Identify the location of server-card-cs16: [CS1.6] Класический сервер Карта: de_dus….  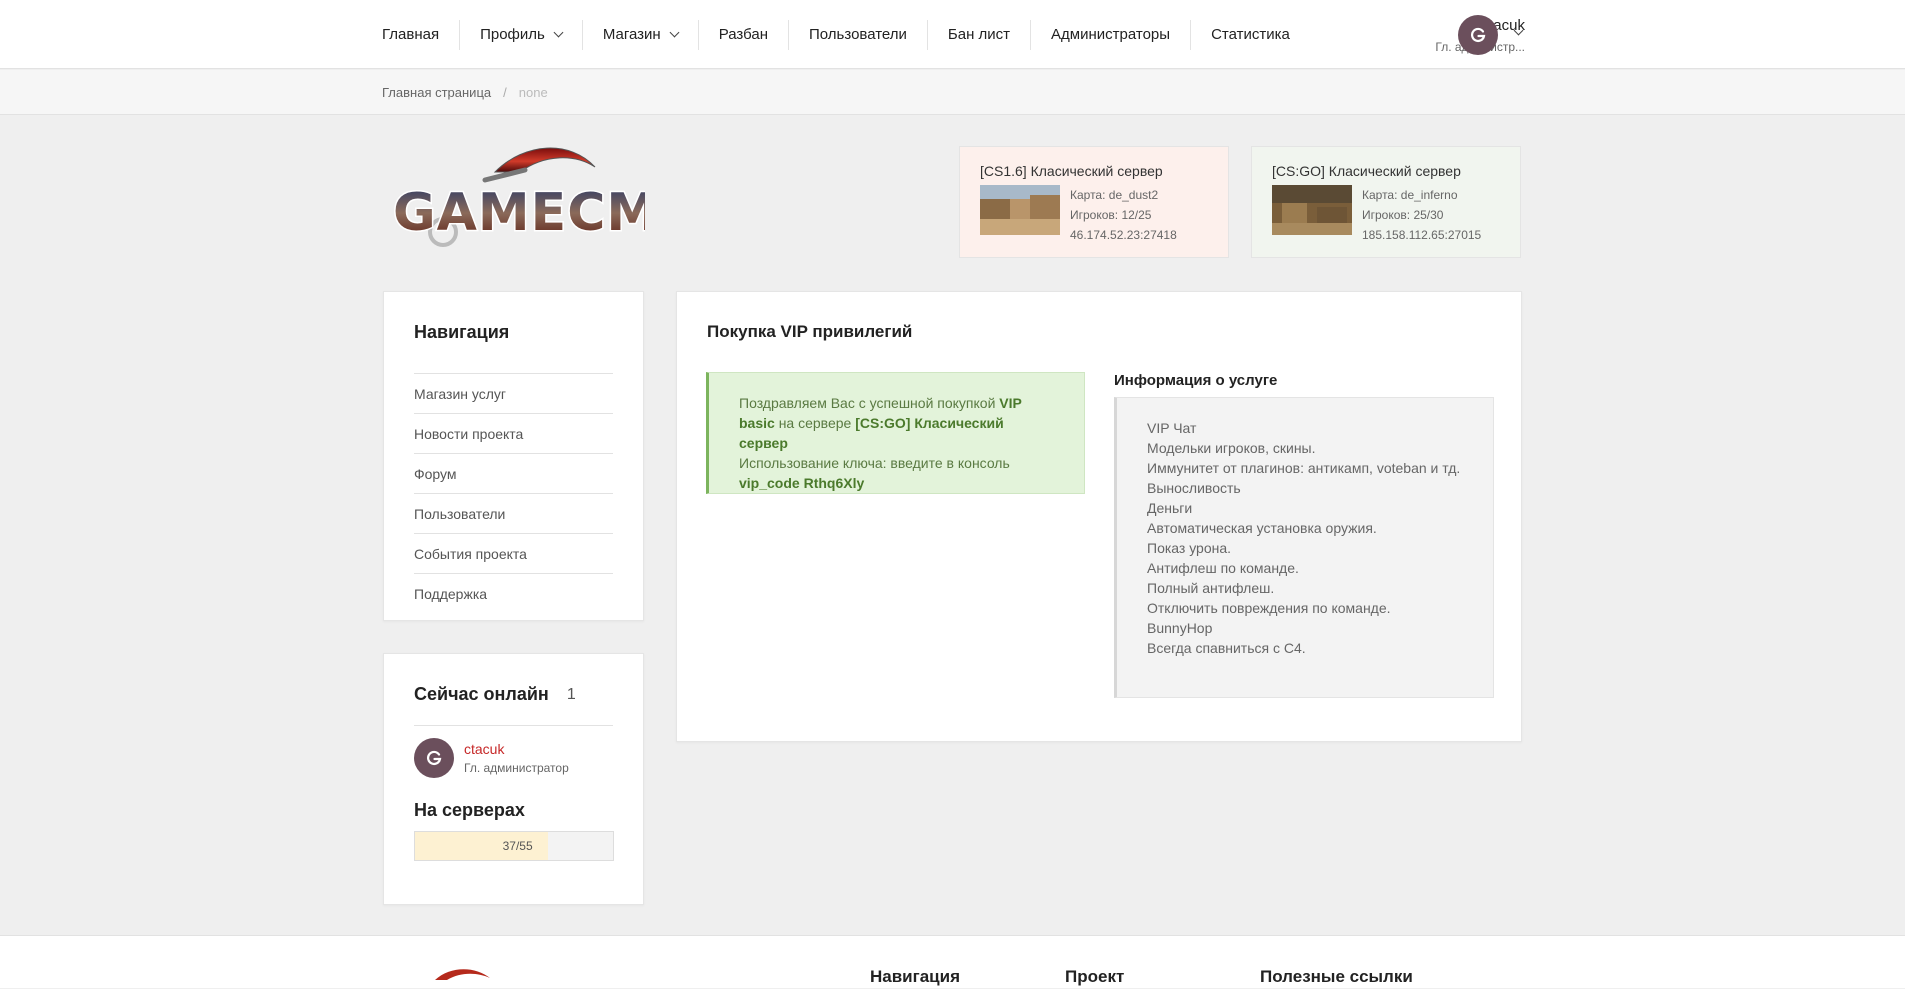
(1094, 202).